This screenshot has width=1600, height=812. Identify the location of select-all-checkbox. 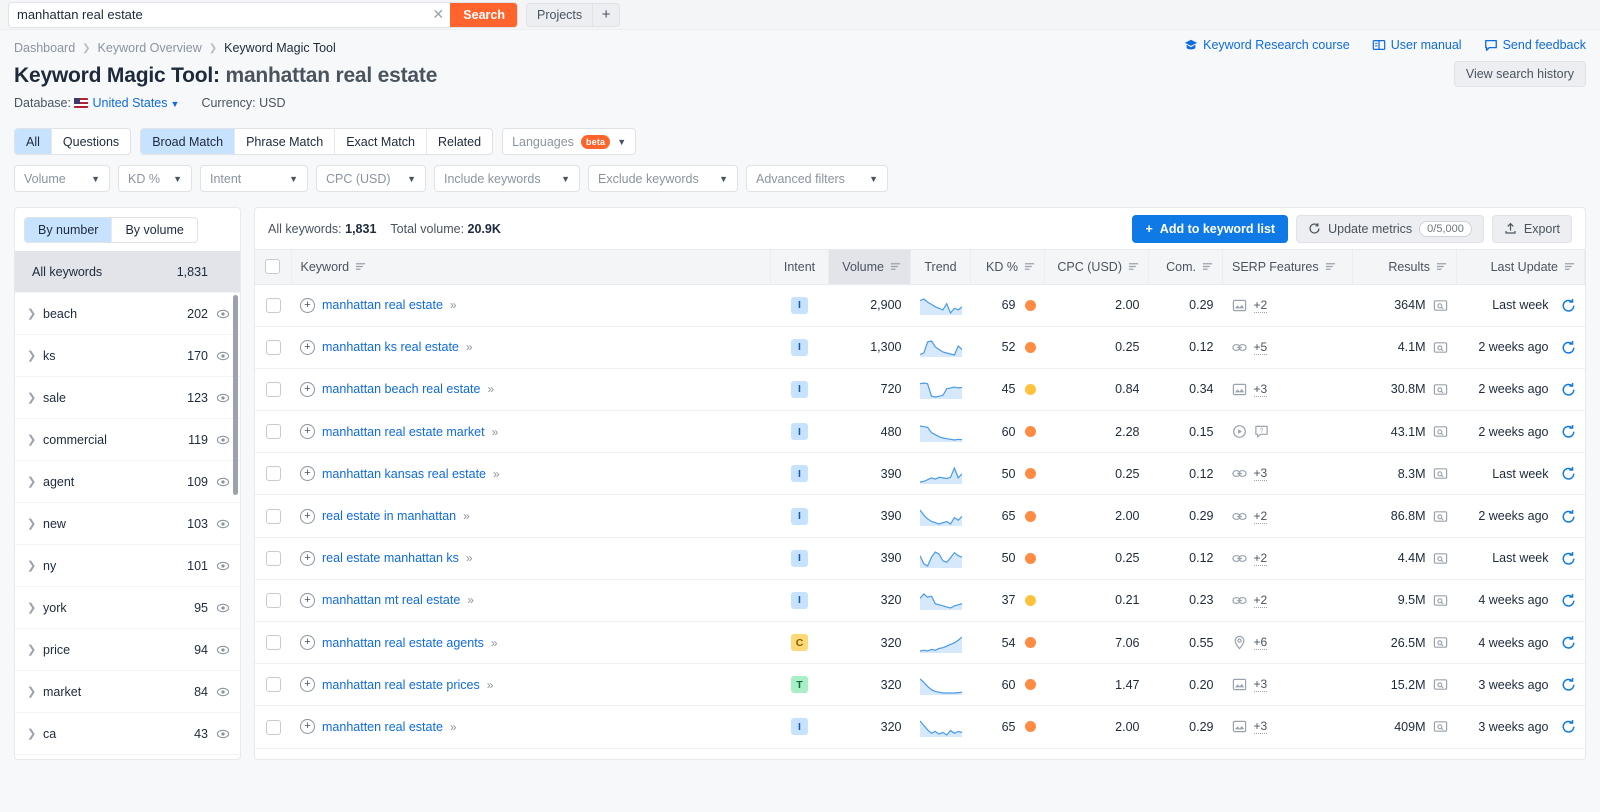
(273, 267).